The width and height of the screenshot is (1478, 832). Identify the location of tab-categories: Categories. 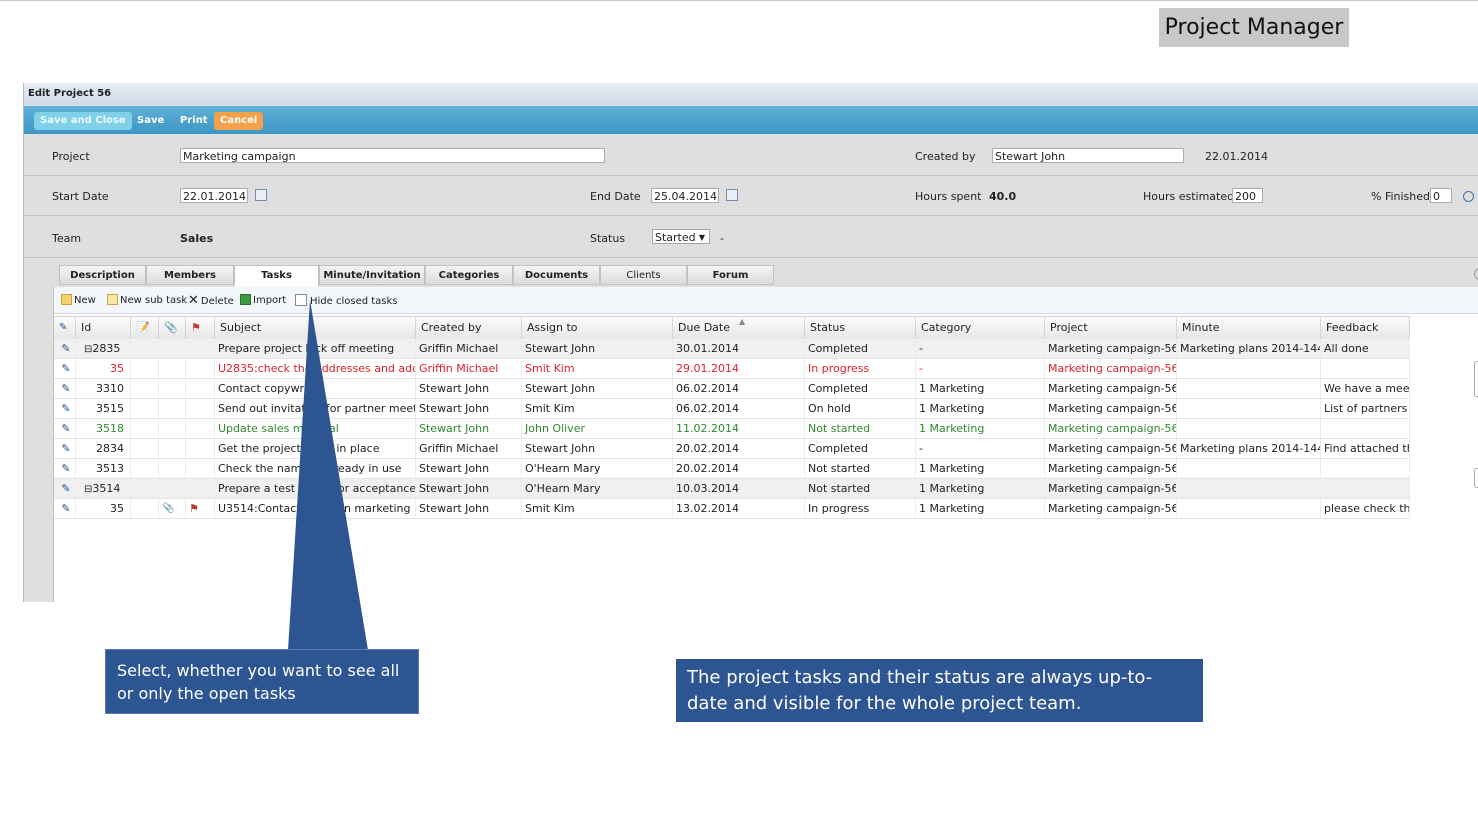
(469, 275).